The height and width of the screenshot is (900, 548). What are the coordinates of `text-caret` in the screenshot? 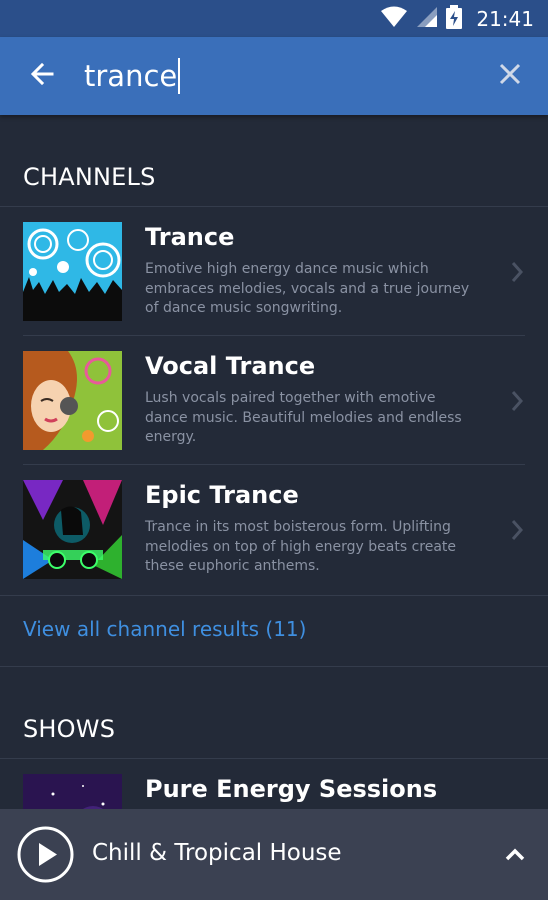 It's located at (179, 76).